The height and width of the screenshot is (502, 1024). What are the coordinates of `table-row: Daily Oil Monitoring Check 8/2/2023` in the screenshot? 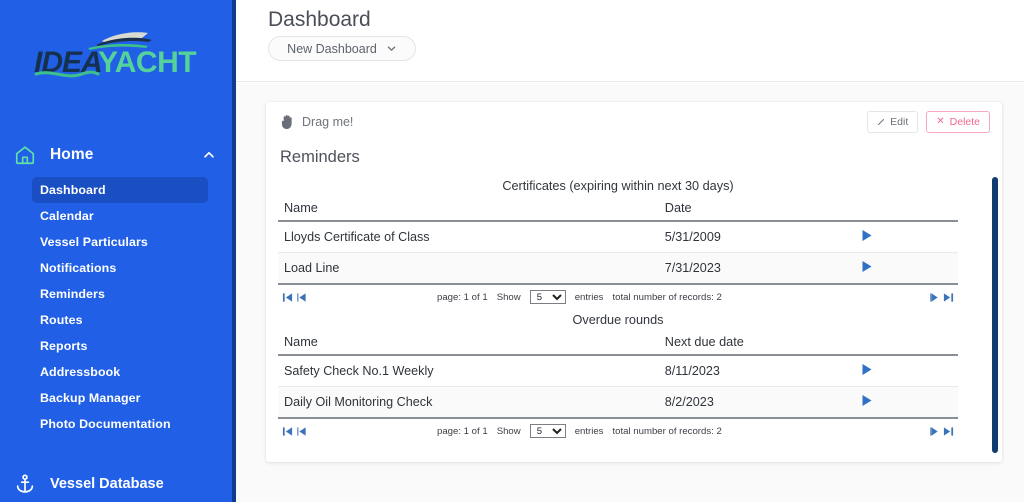 It's located at (618, 402).